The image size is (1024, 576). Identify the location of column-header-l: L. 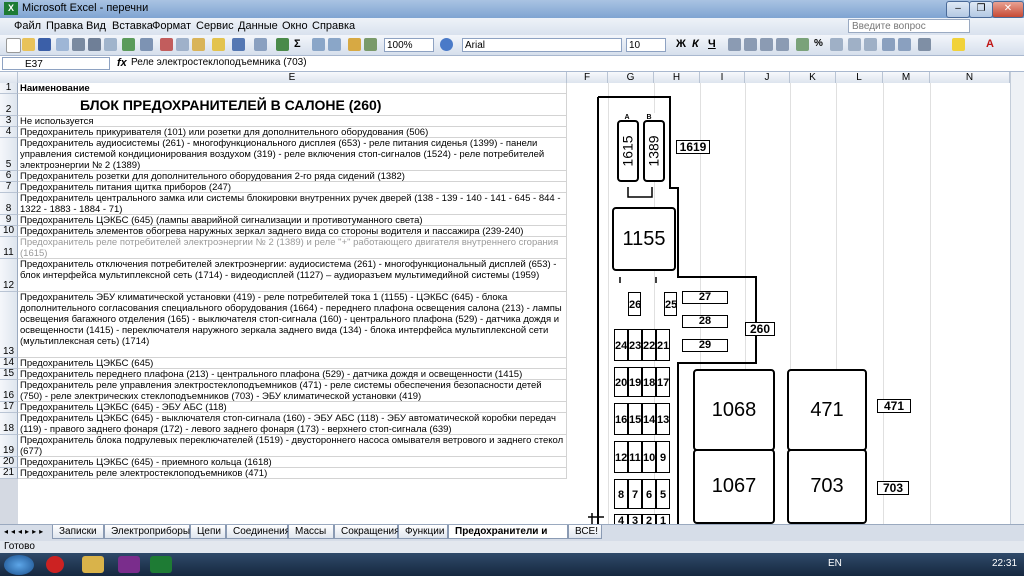
(859, 77).